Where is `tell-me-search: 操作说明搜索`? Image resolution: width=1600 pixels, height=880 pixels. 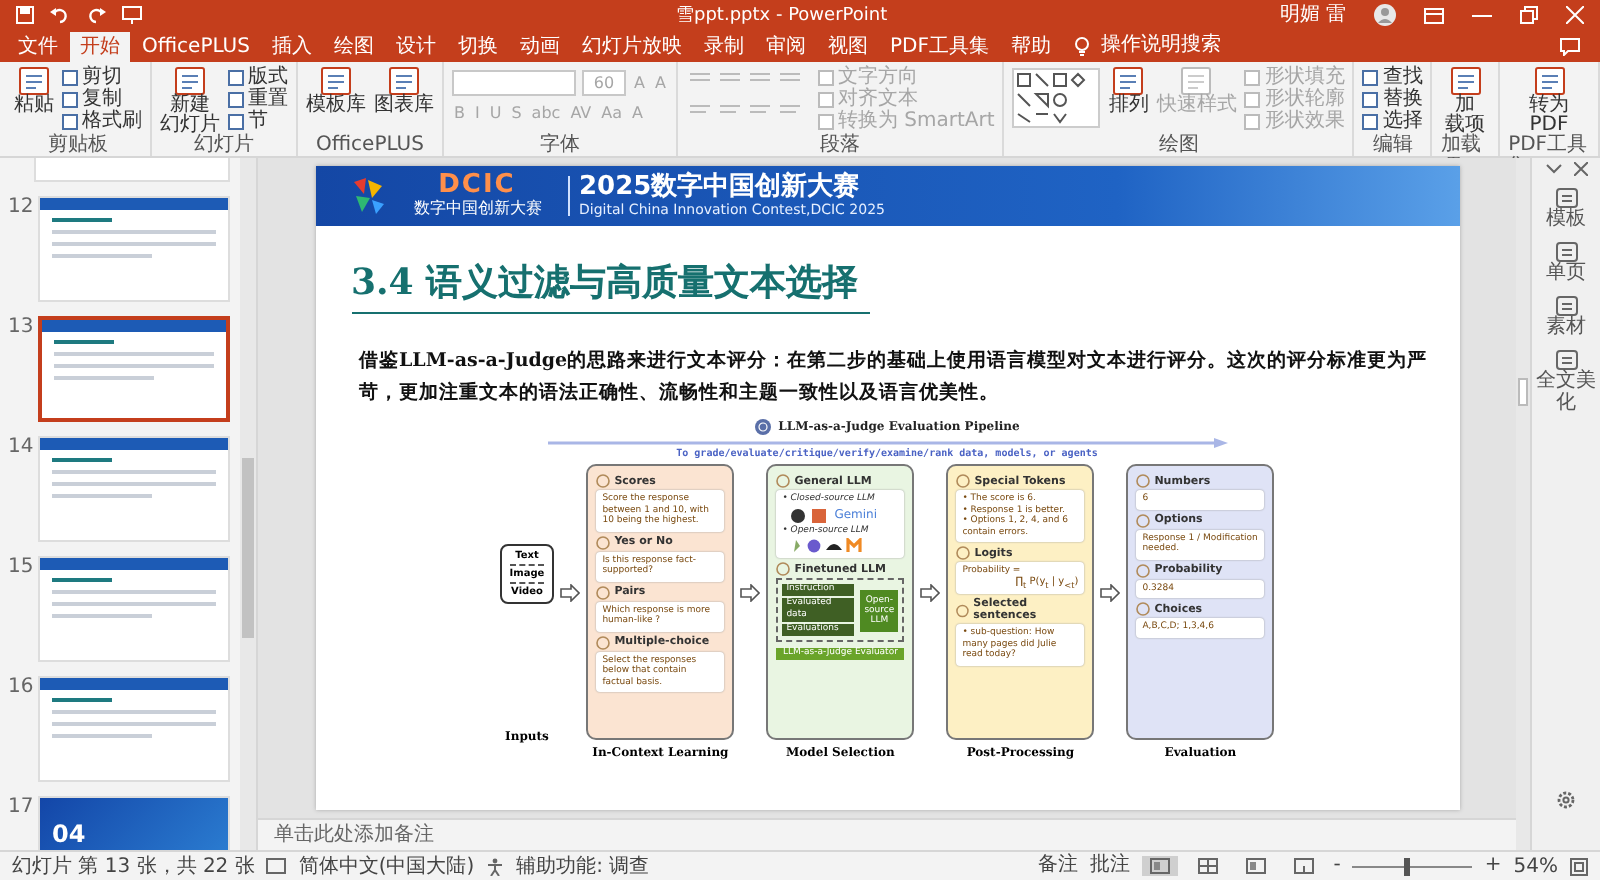
tell-me-search: 操作说明搜索 is located at coordinates (1160, 46).